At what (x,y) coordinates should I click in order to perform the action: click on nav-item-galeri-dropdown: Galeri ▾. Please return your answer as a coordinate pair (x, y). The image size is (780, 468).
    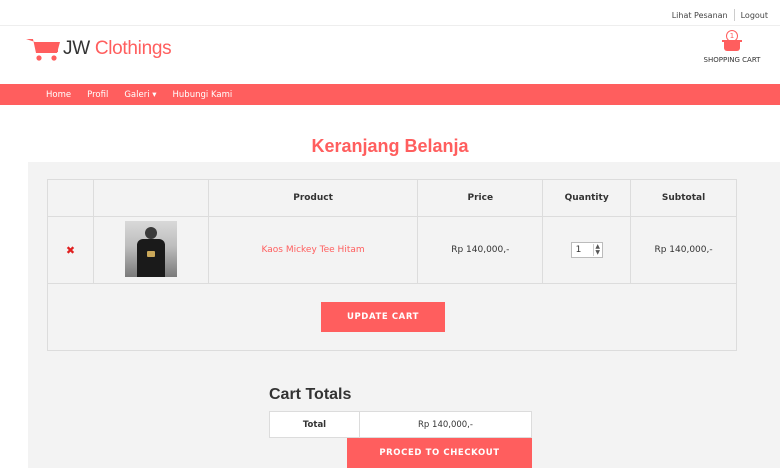
    Looking at the image, I should click on (140, 95).